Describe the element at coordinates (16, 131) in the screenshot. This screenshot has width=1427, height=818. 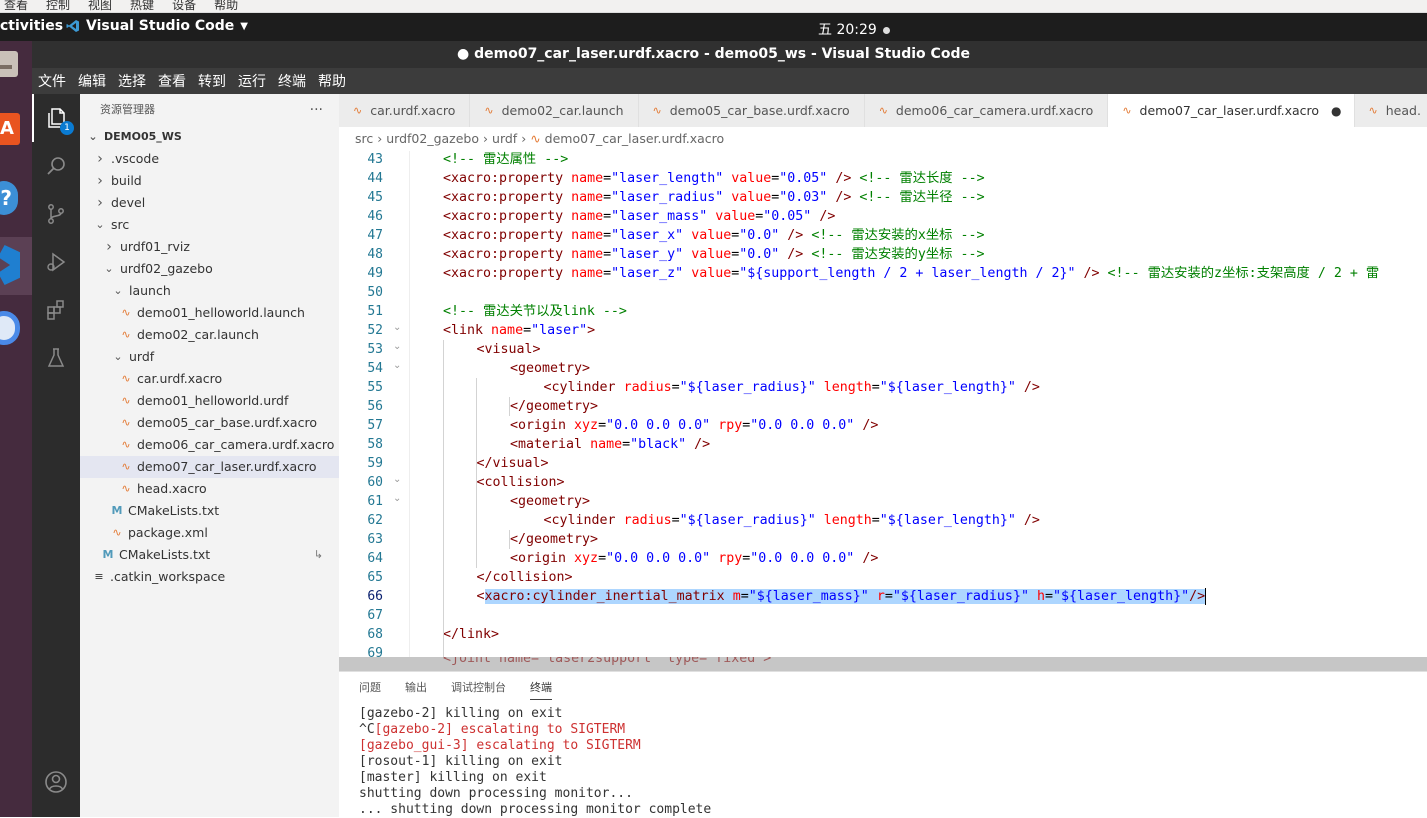
I see `software-center-icon: A` at that location.